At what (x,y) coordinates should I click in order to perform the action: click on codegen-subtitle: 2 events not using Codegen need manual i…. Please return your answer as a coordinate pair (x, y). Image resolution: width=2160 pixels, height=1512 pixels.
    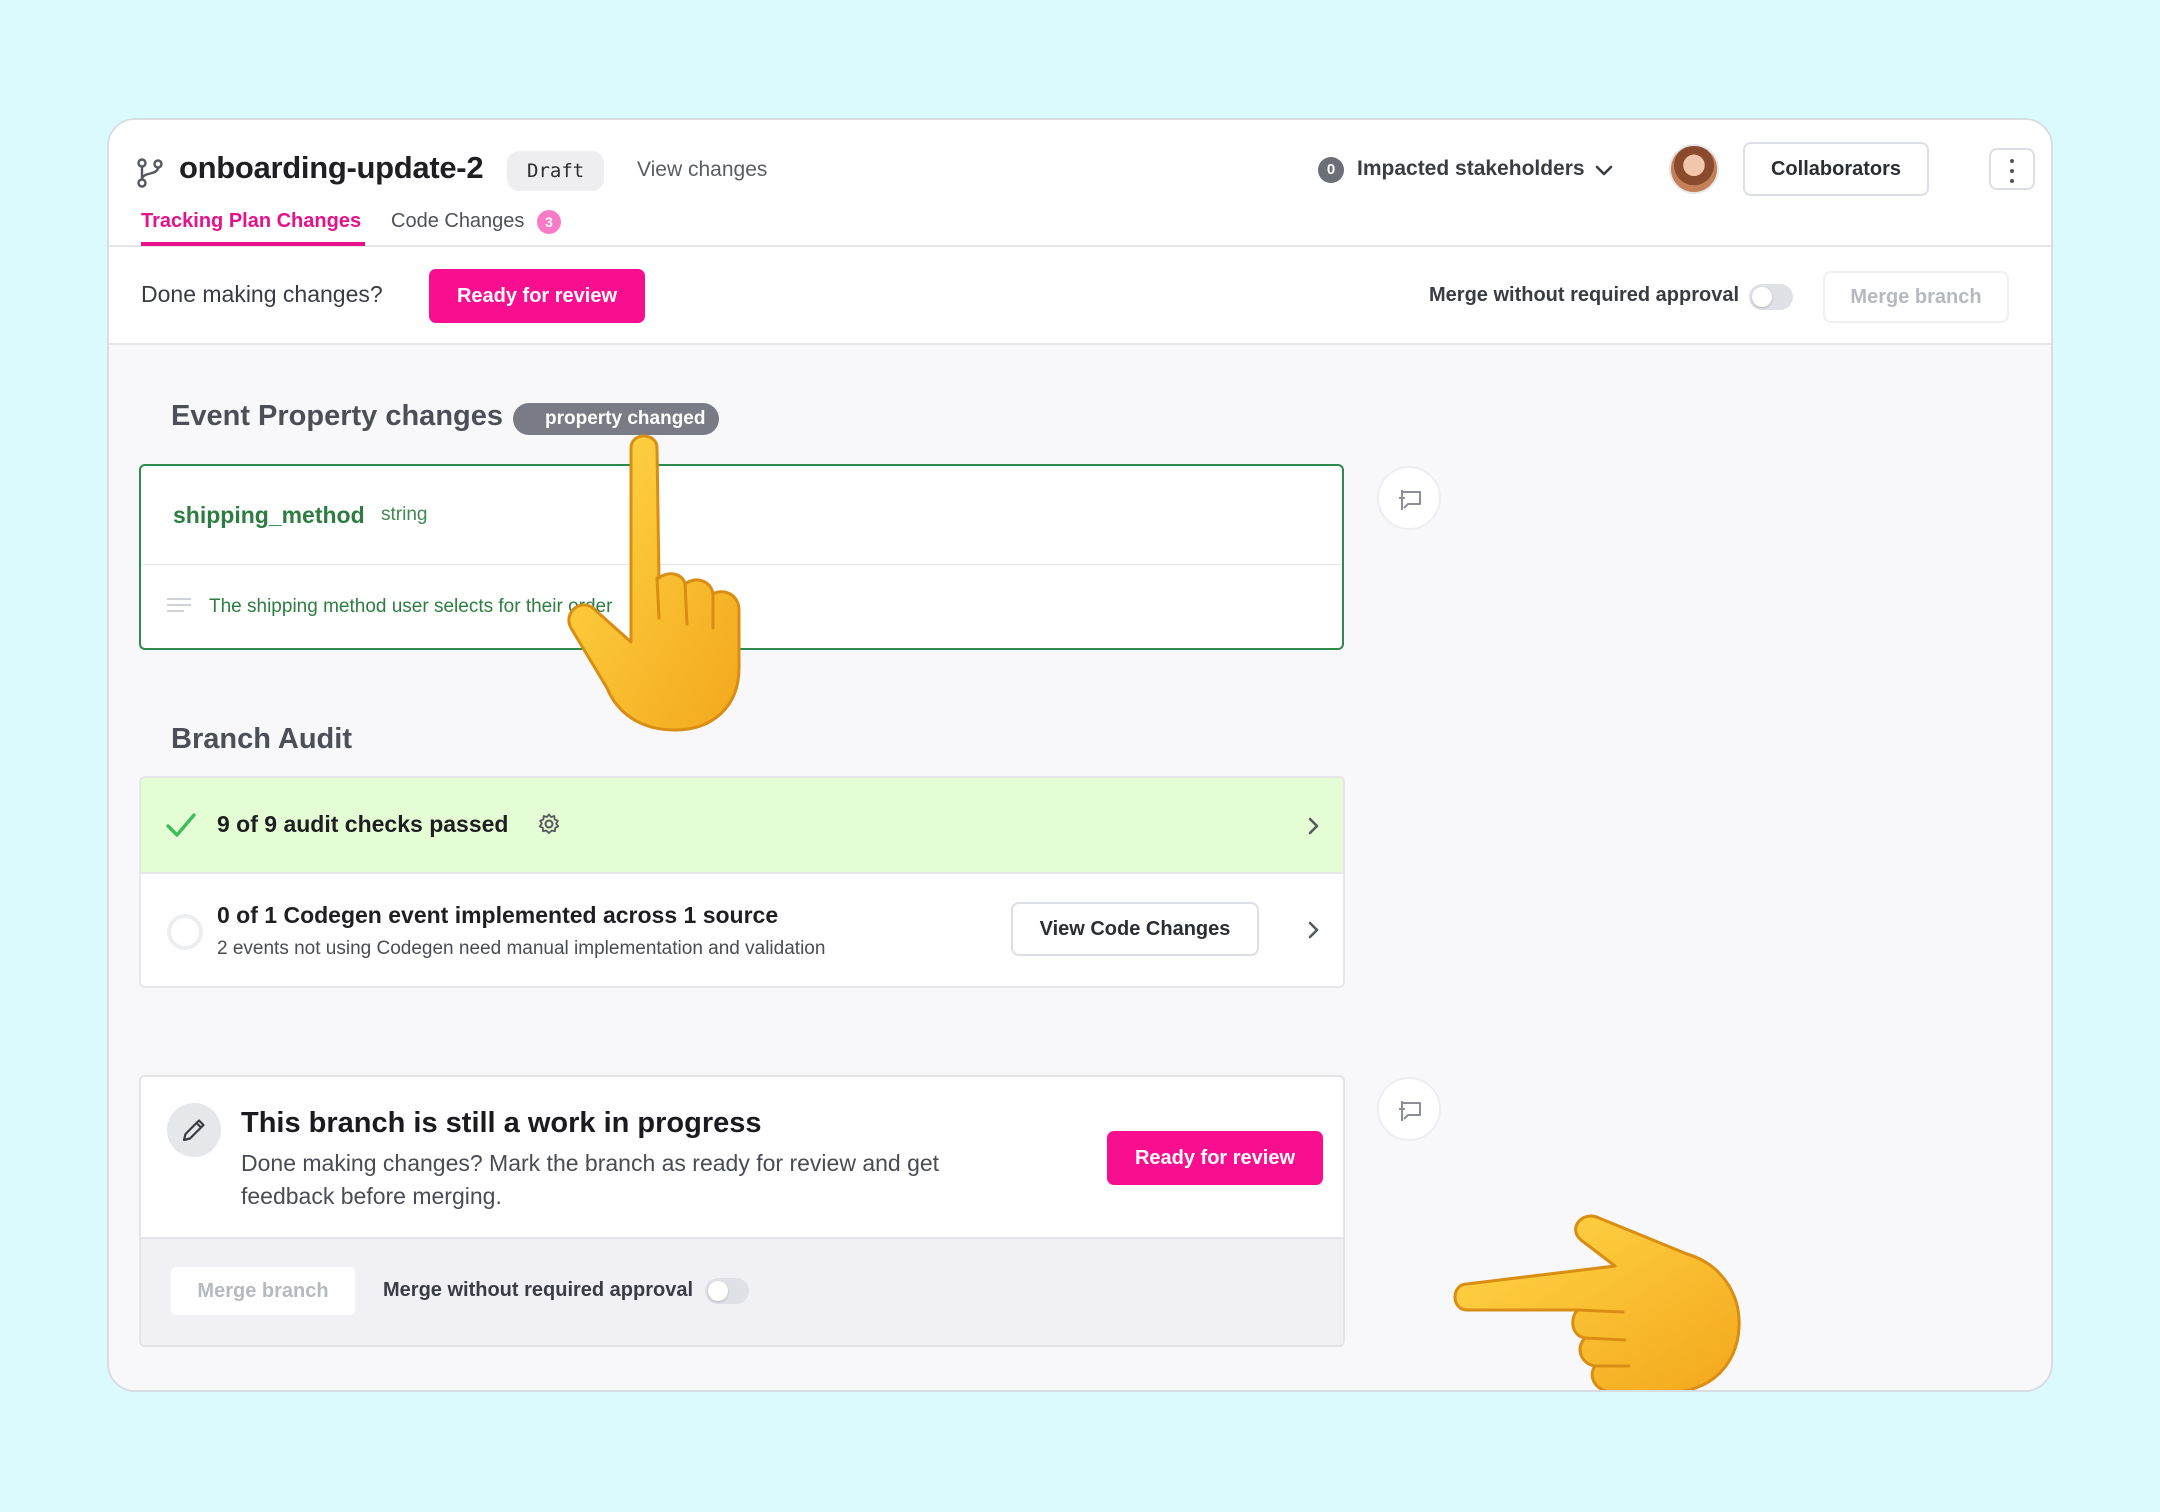
    Looking at the image, I should click on (521, 948).